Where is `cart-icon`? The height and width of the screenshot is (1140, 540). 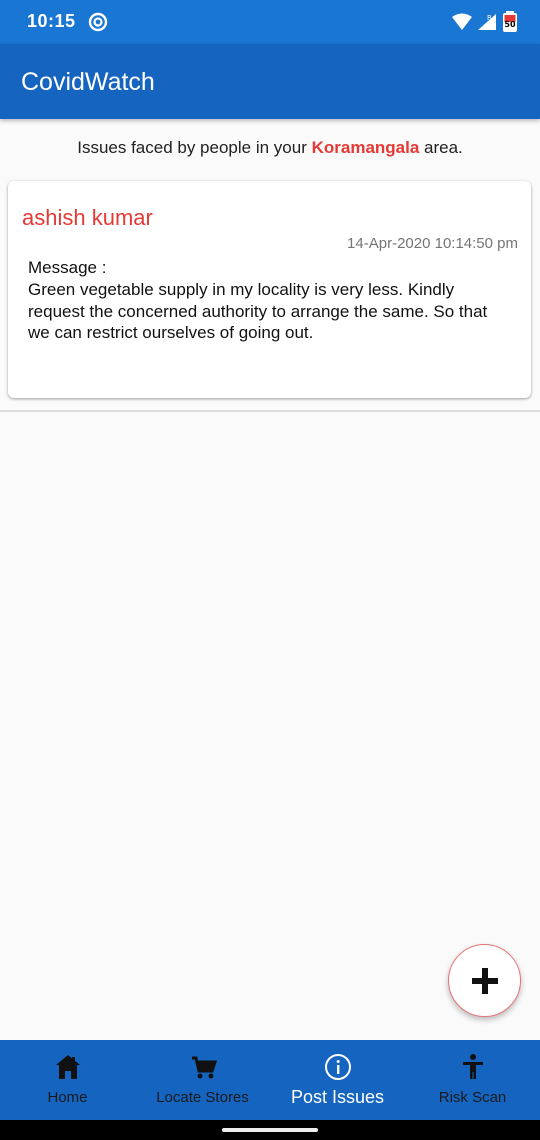
cart-icon is located at coordinates (204, 1067).